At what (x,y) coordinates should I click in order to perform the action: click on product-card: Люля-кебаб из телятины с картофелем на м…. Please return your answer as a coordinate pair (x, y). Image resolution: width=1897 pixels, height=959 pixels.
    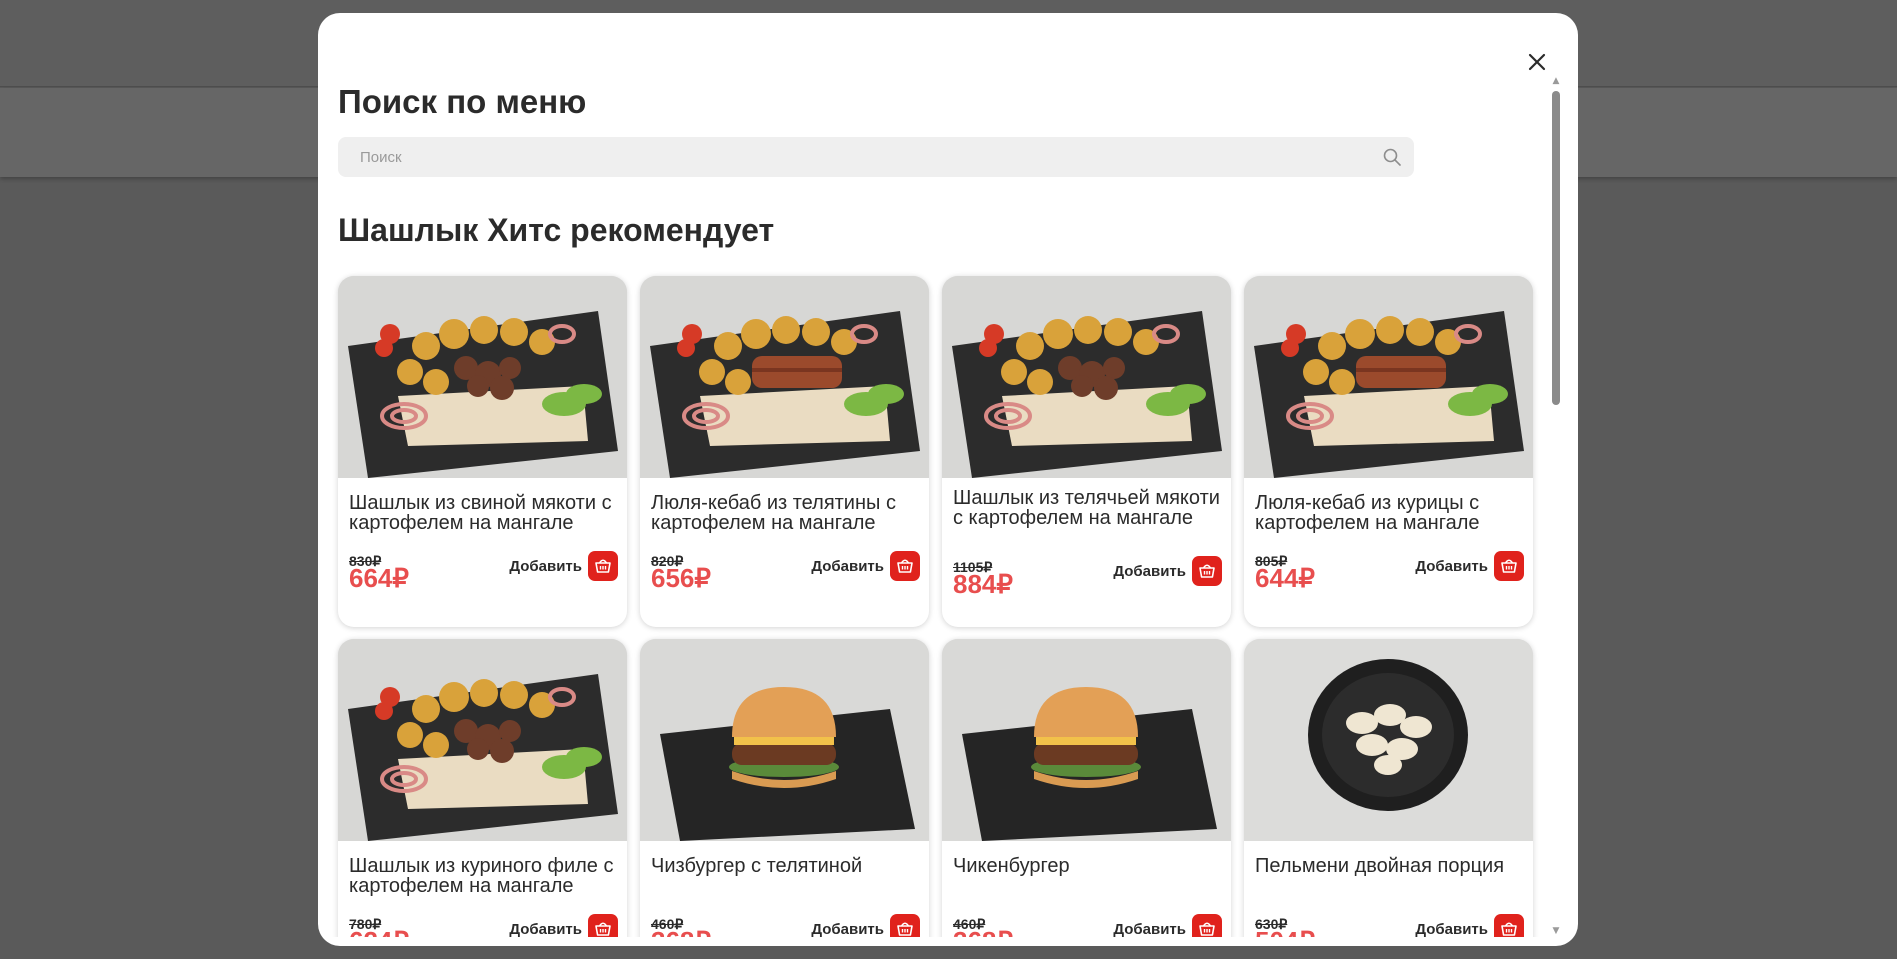
    Looking at the image, I should click on (784, 451).